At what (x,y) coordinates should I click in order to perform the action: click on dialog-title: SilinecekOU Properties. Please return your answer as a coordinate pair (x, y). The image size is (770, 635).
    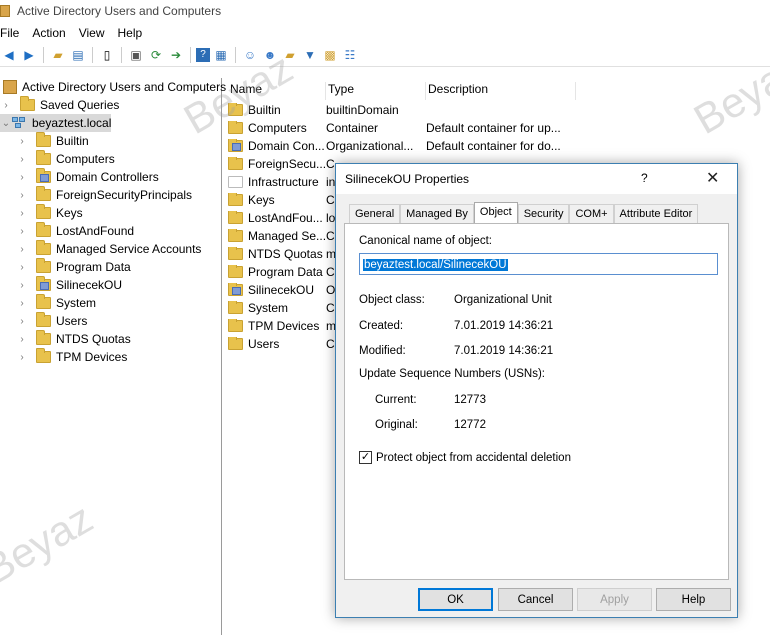
    Looking at the image, I should click on (407, 179).